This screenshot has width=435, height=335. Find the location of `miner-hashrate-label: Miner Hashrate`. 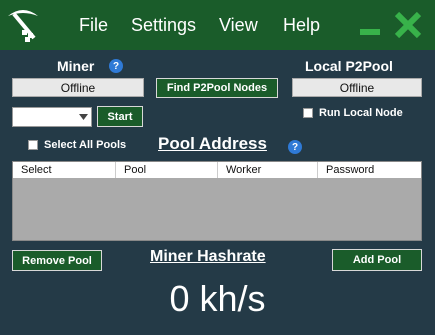

miner-hashrate-label: Miner Hashrate is located at coordinates (208, 256).